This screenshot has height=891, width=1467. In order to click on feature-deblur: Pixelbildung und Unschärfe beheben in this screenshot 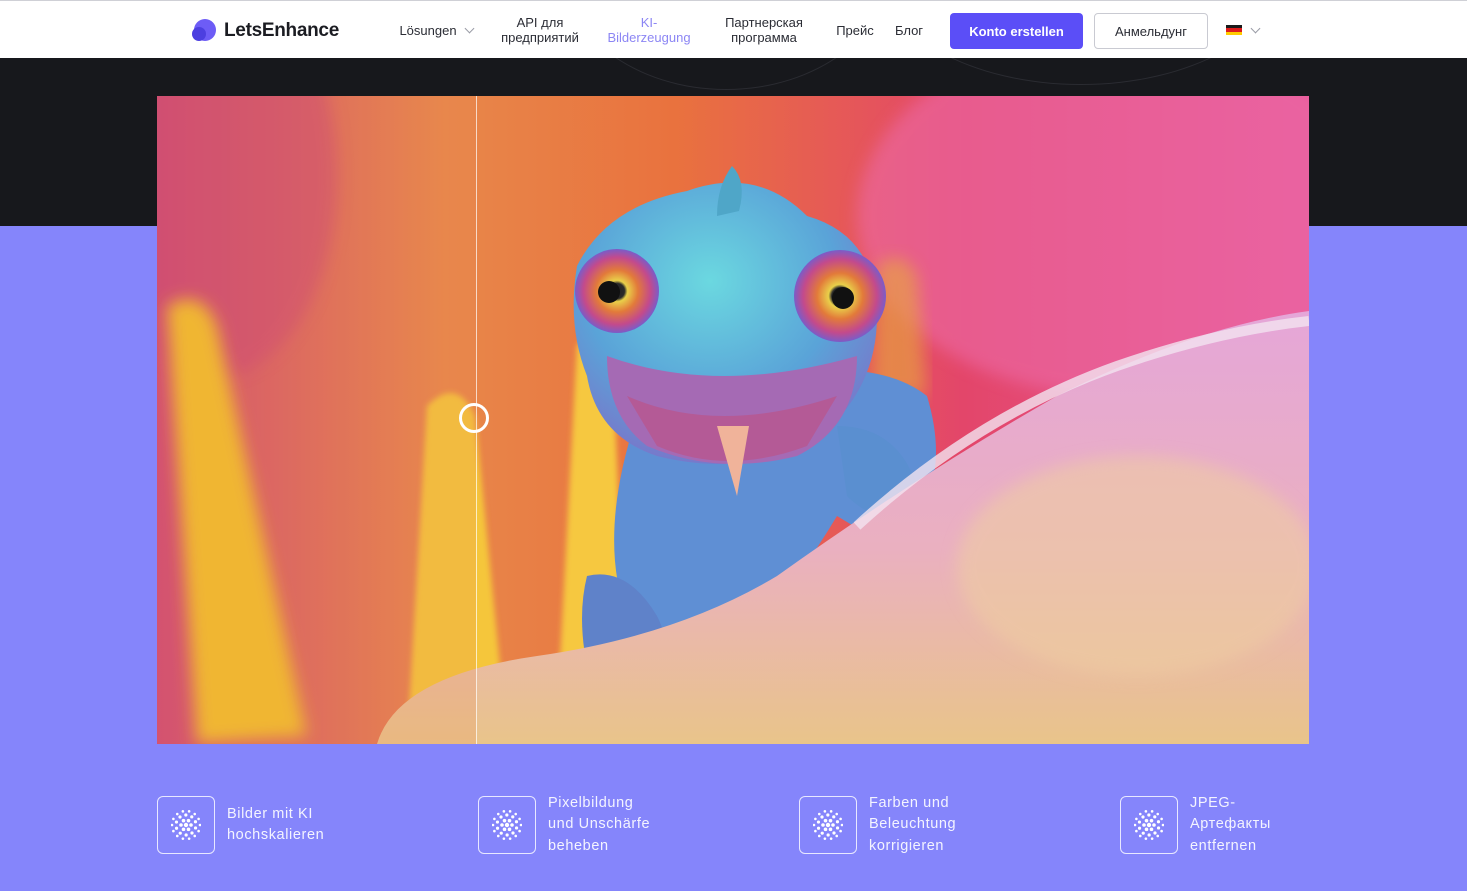, I will do `click(564, 825)`.